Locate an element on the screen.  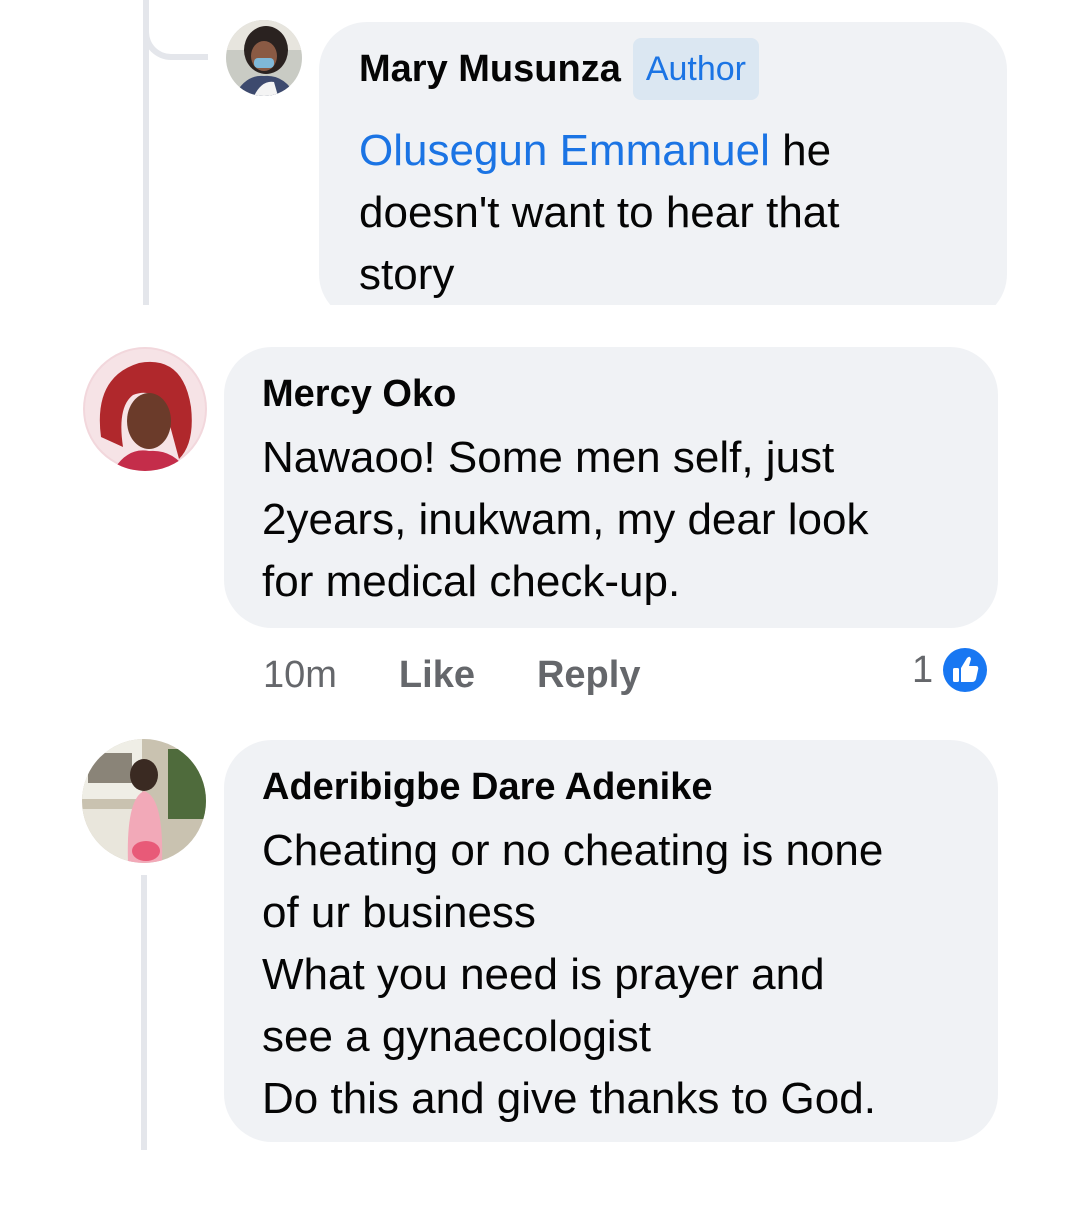
comment-text-segment: doesn't want to hear that story is located at coordinates (599, 243).